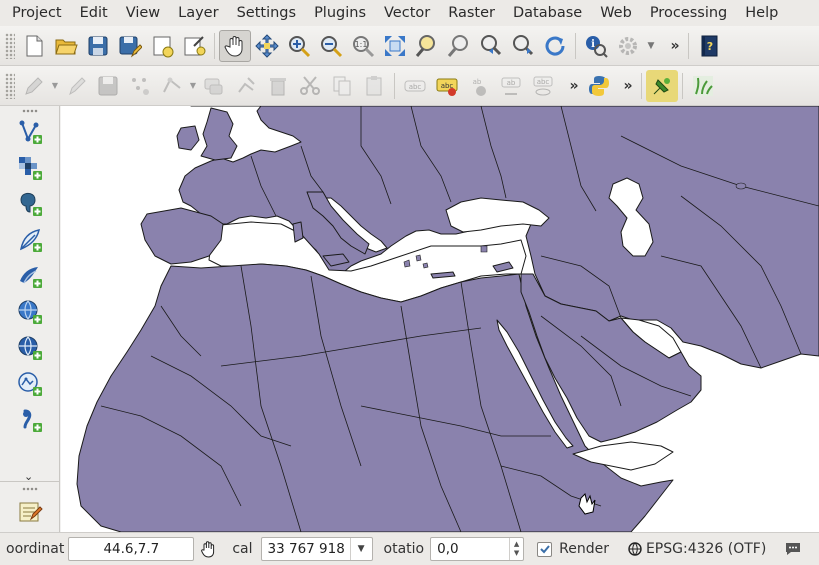 The image size is (819, 565). What do you see at coordinates (35, 13) in the screenshot?
I see `menu-project: Project` at bounding box center [35, 13].